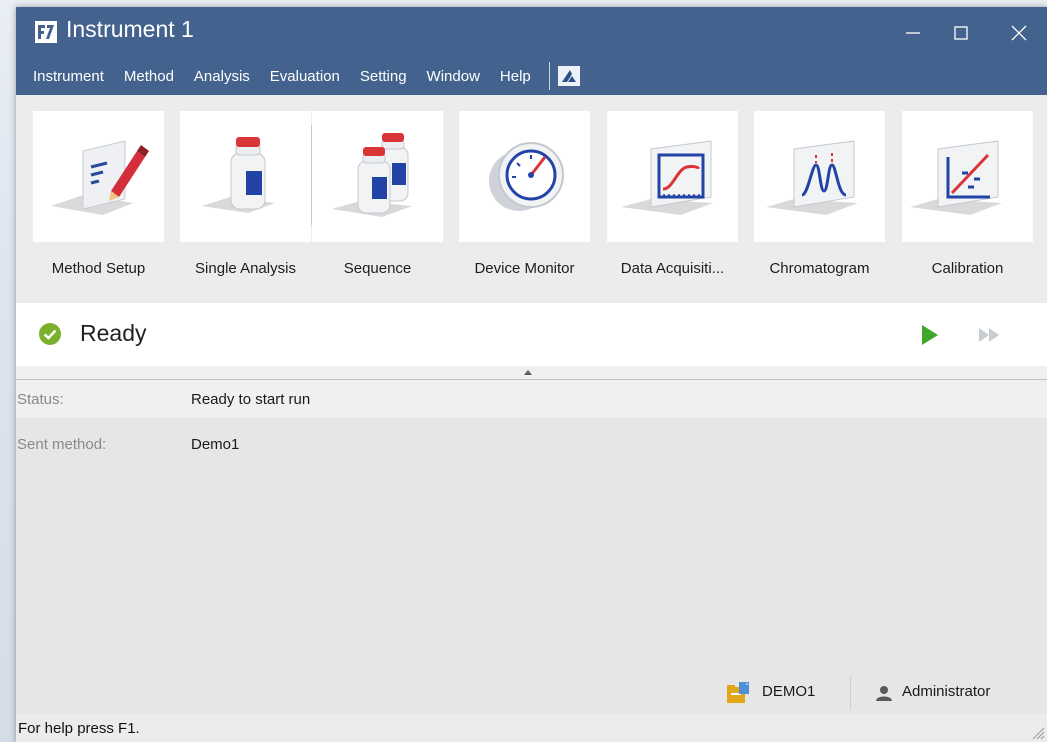  What do you see at coordinates (79, 728) in the screenshot?
I see `help-hint: For help press F1.` at bounding box center [79, 728].